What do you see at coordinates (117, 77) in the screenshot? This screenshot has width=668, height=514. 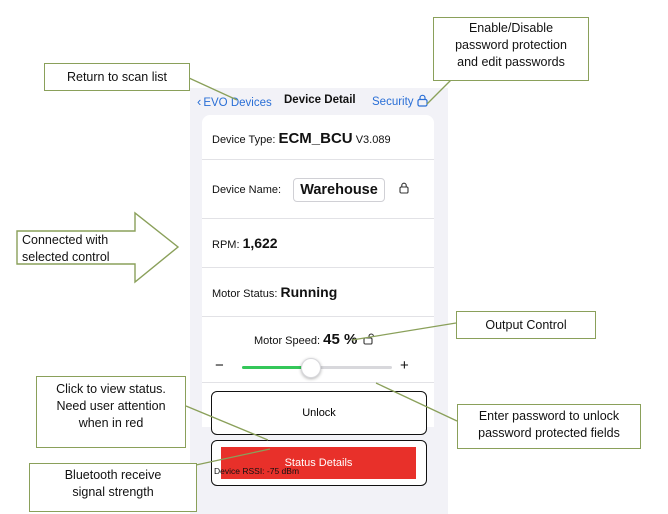 I see `callout-return: Return to scan list` at bounding box center [117, 77].